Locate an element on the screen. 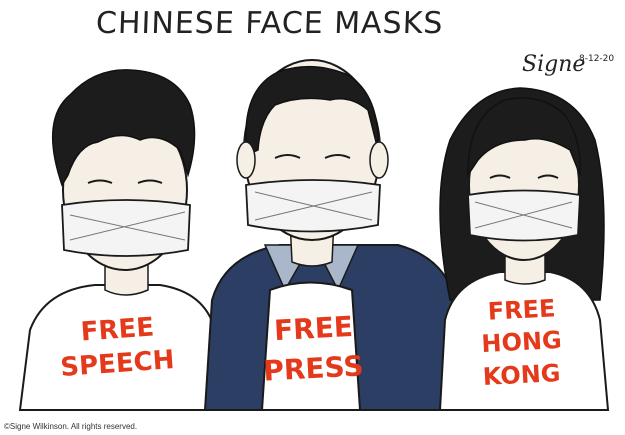 Image resolution: width=625 pixels, height=435 pixels. shirt-text-line-2: PRESS is located at coordinates (314, 368).